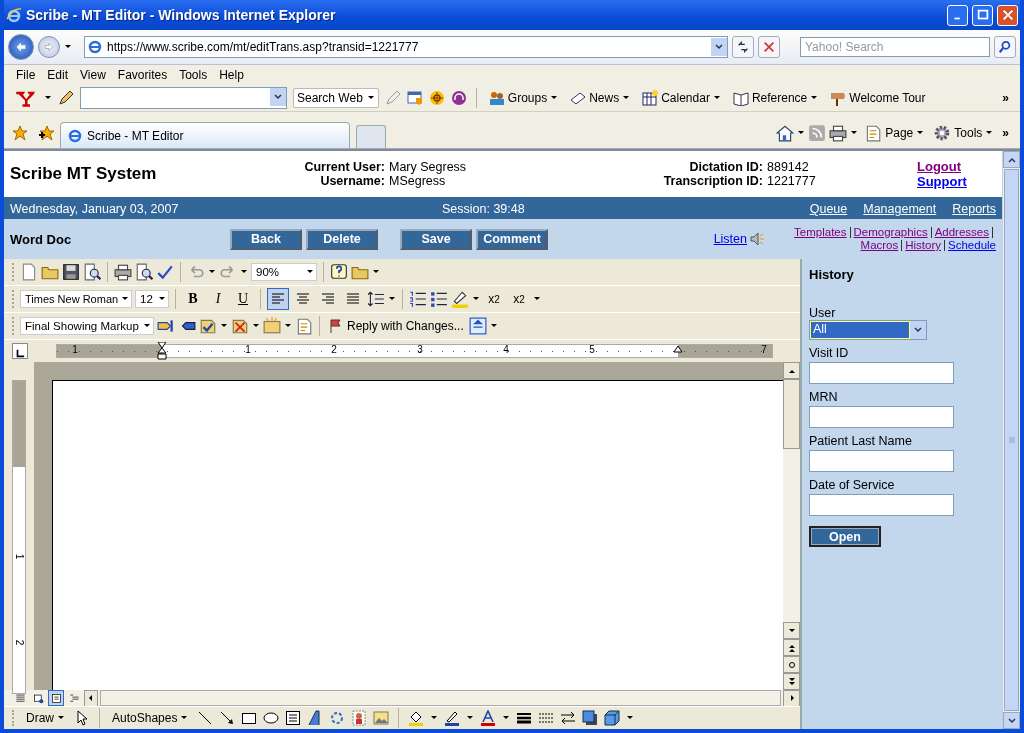 This screenshot has height=733, width=1024. Describe the element at coordinates (87, 326) in the screenshot. I see `markup-view-select: Final Showing Markup` at that location.